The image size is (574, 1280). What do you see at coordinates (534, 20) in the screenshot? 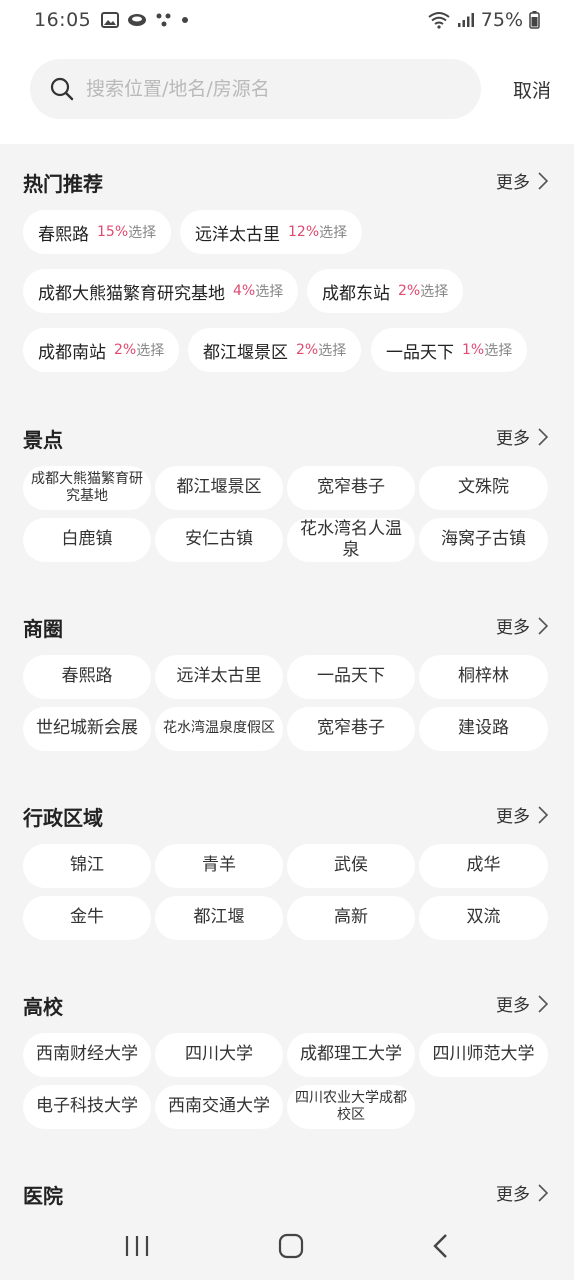
I see `battery-icon` at bounding box center [534, 20].